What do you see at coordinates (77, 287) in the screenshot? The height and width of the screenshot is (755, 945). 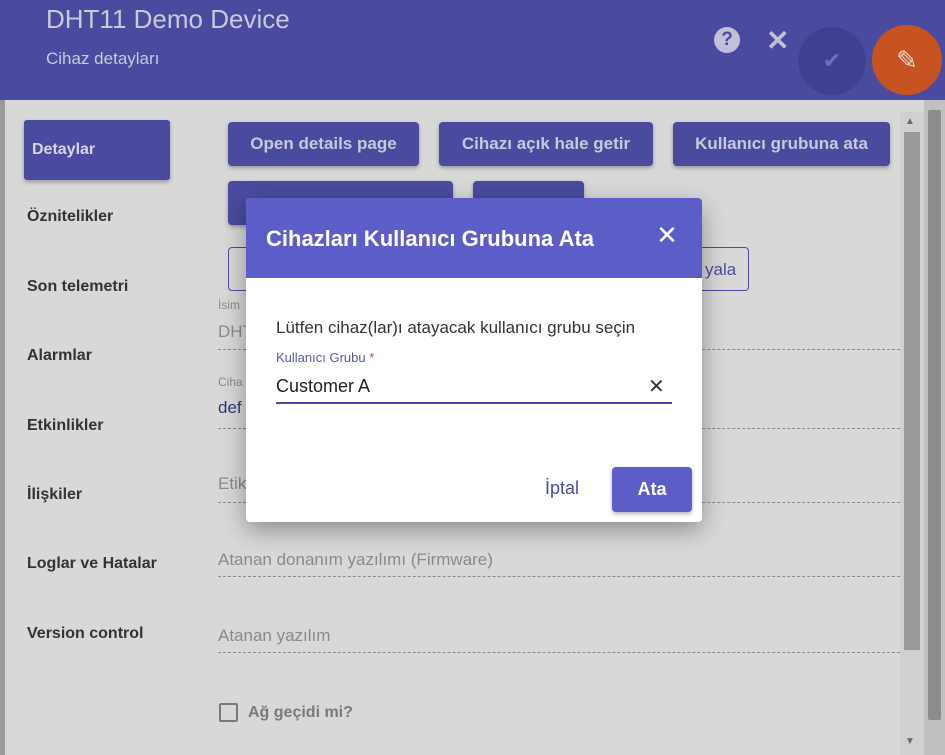 I see `sidebar-item-latest-telemetry: Son telemetri` at bounding box center [77, 287].